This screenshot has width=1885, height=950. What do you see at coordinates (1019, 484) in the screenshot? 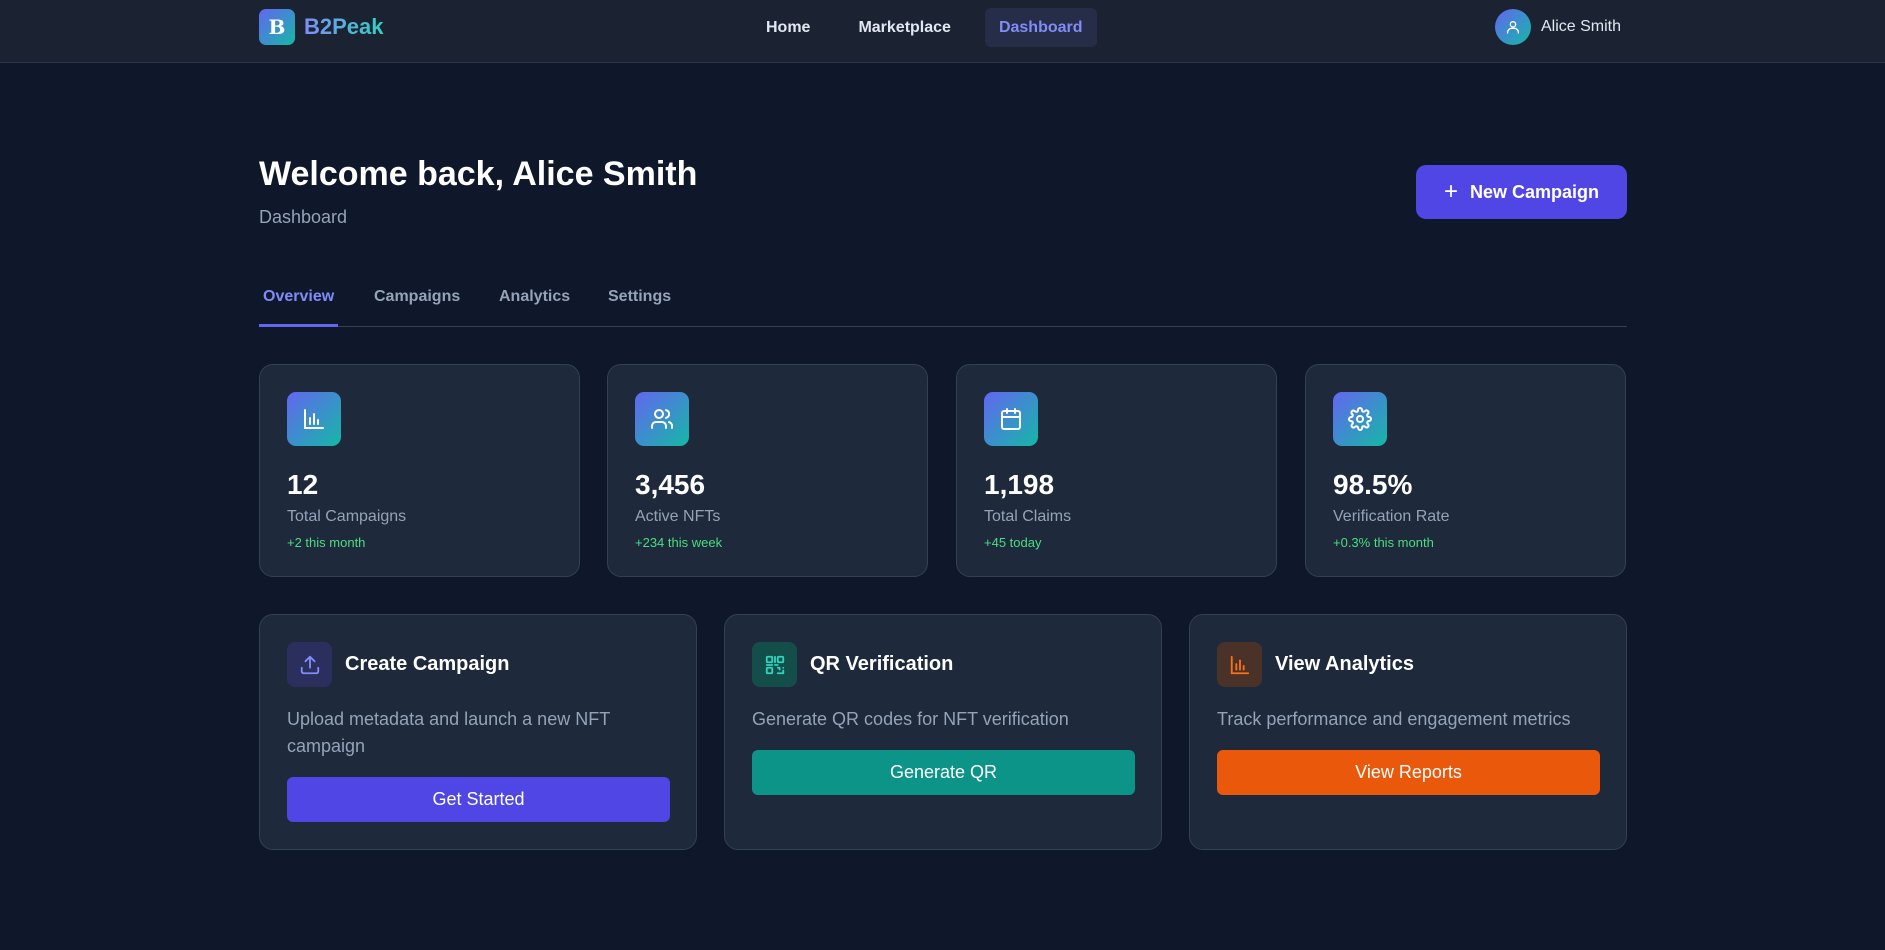
I see `stat-value: 1,198` at bounding box center [1019, 484].